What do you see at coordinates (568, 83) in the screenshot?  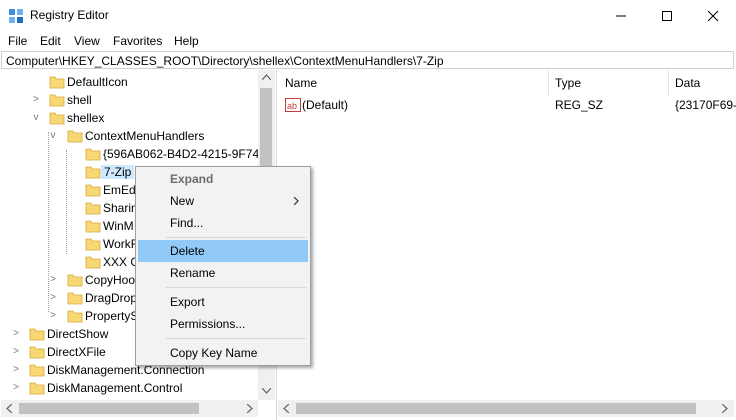 I see `column-header-label: Type` at bounding box center [568, 83].